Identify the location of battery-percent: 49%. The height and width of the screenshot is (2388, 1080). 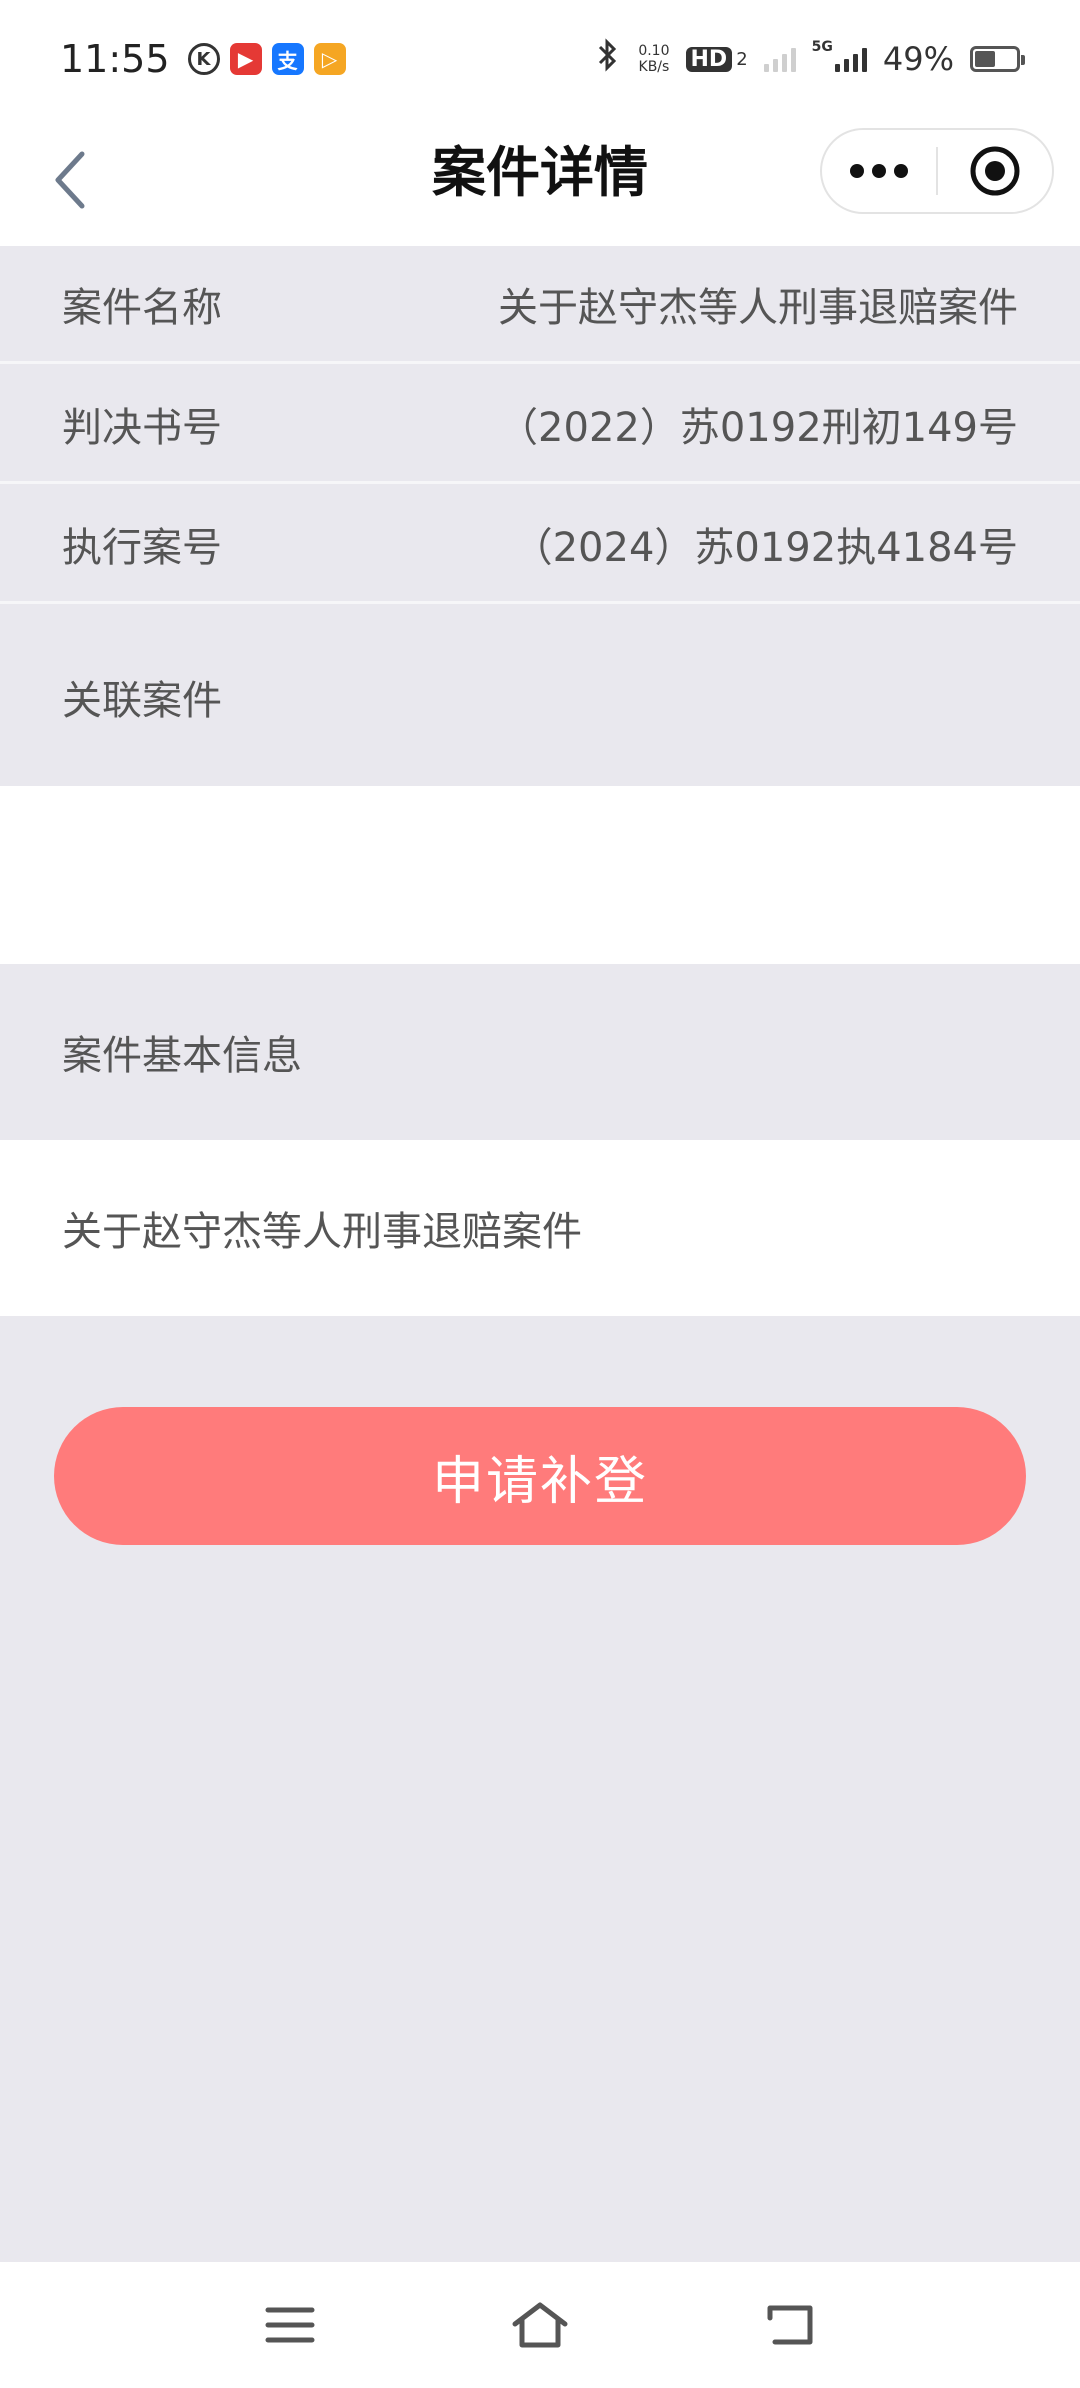
(918, 59).